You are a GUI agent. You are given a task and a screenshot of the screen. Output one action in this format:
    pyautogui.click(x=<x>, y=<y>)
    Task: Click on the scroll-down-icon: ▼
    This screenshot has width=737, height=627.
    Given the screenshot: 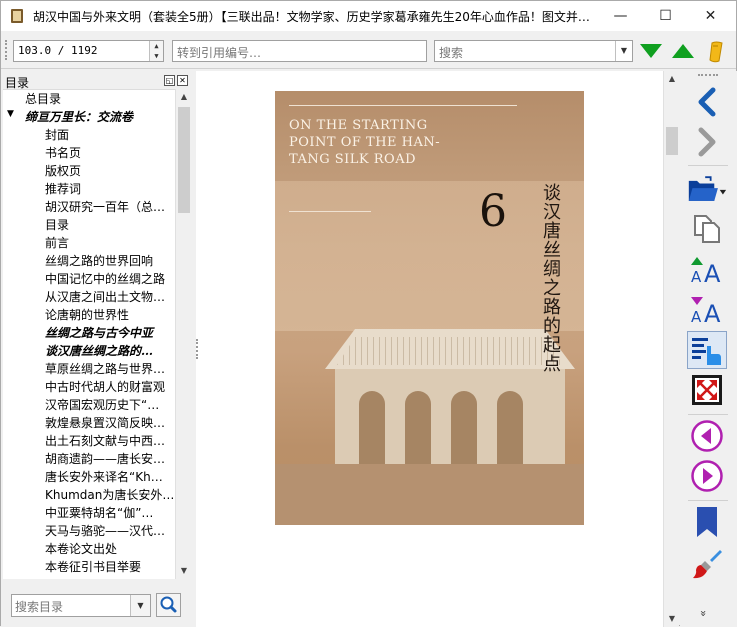 What is the action you would take?
    pyautogui.click(x=184, y=571)
    